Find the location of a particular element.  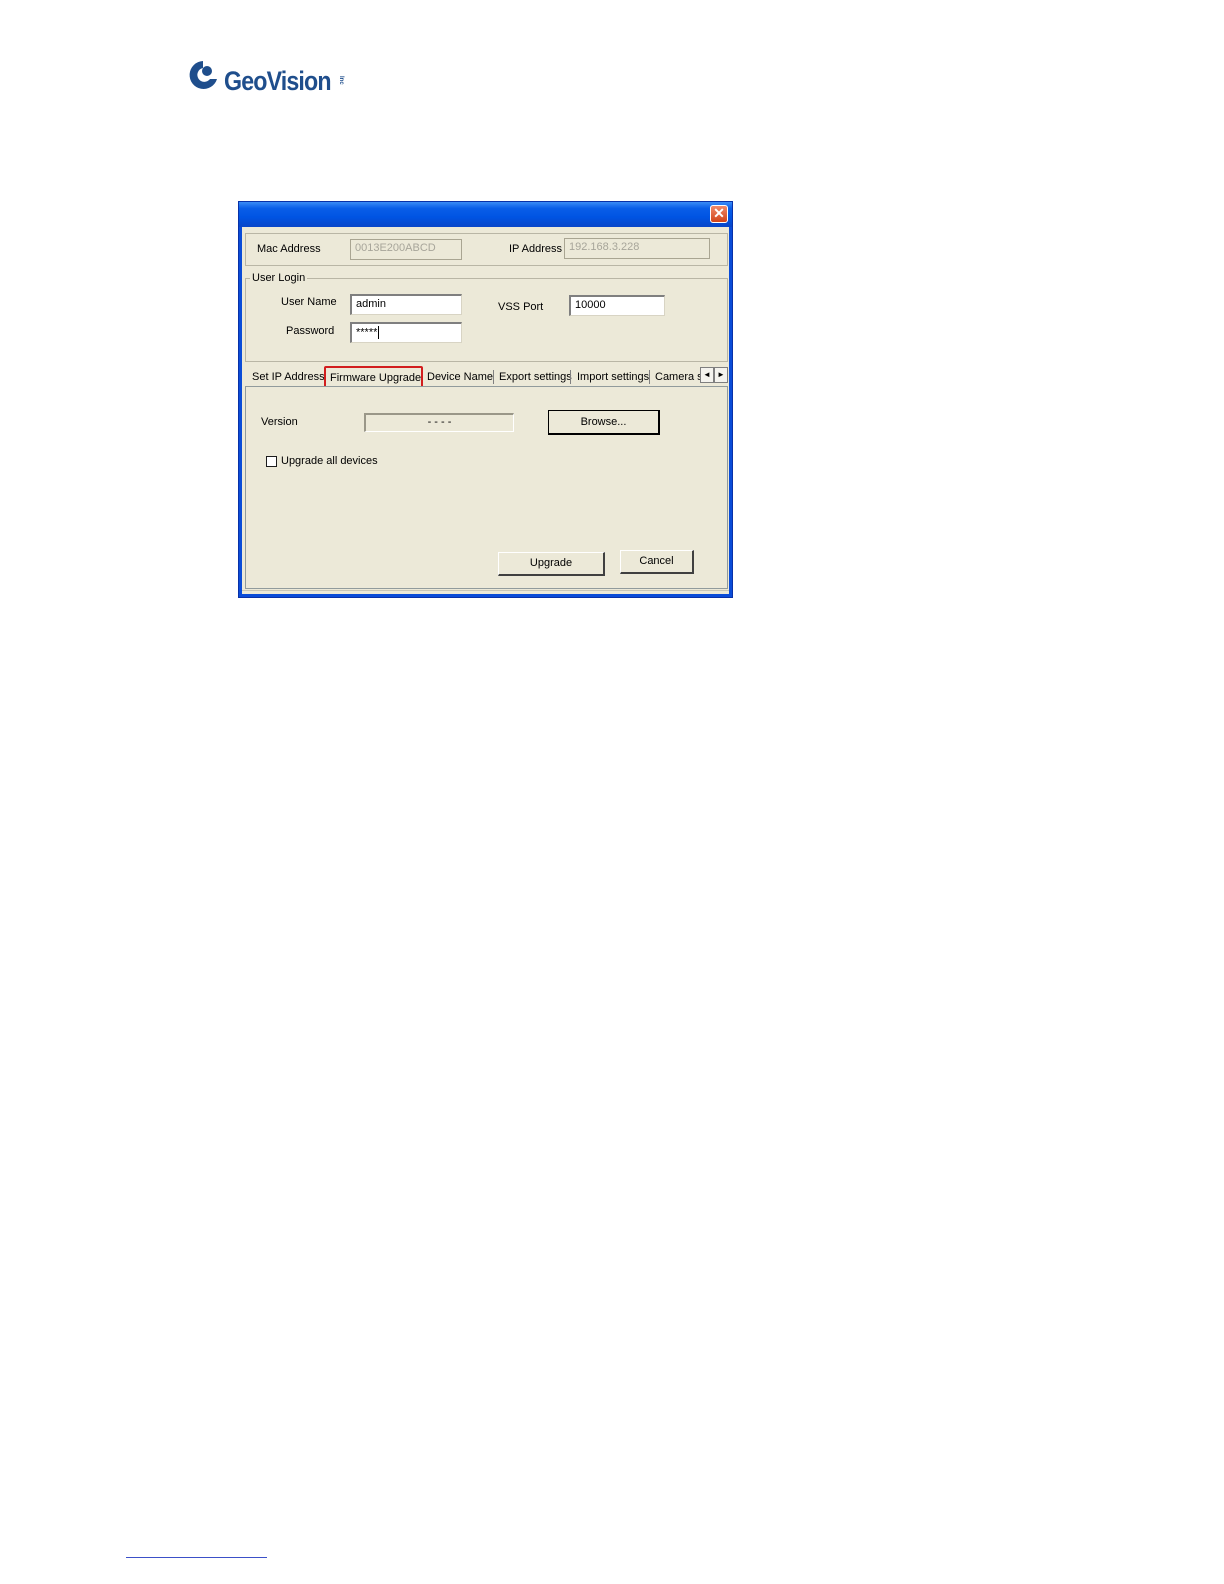

user-login-legend: User Login is located at coordinates (279, 278).